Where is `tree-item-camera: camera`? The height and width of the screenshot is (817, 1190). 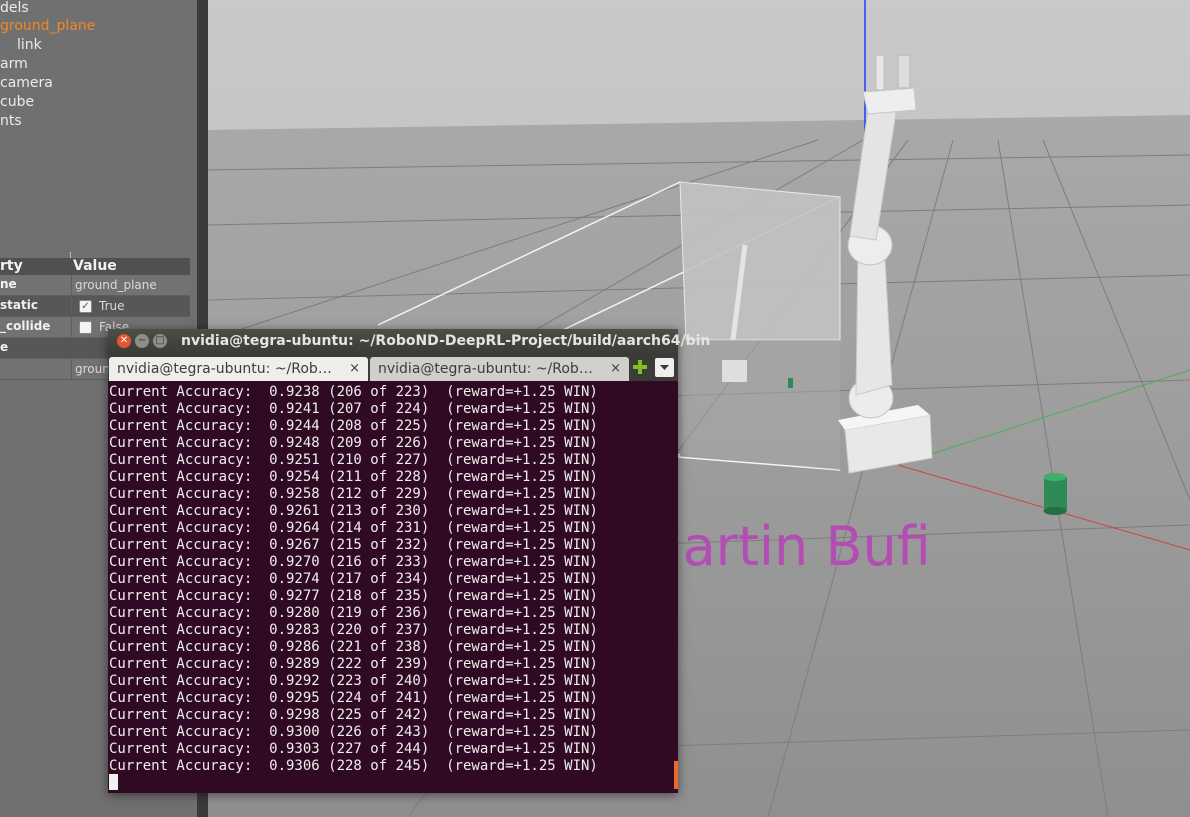
tree-item-camera: camera is located at coordinates (26, 83).